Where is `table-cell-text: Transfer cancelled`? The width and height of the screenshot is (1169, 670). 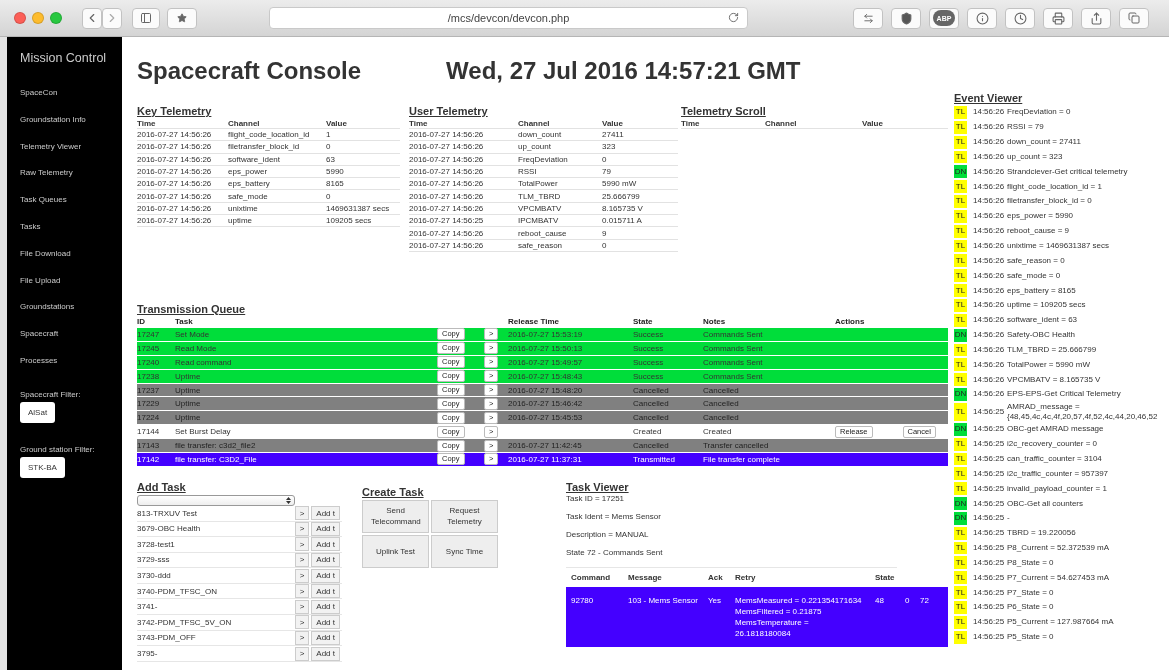 table-cell-text: Transfer cancelled is located at coordinates (736, 446).